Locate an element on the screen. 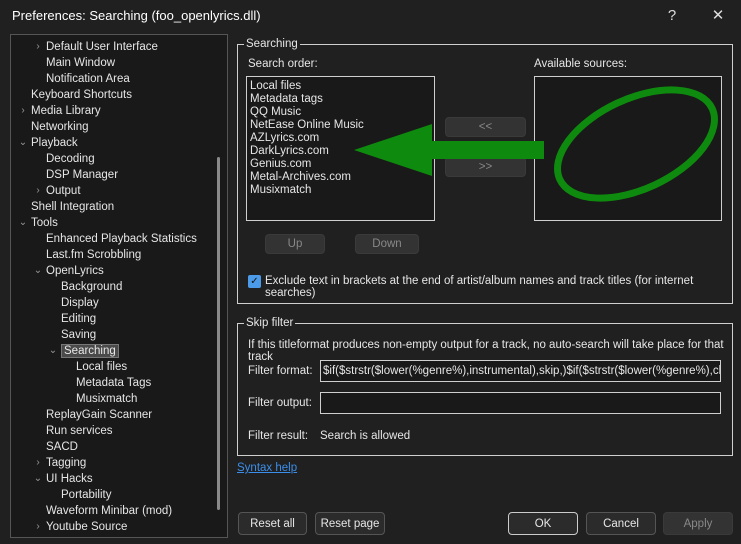 The image size is (741, 544). help-button: ? is located at coordinates (672, 15).